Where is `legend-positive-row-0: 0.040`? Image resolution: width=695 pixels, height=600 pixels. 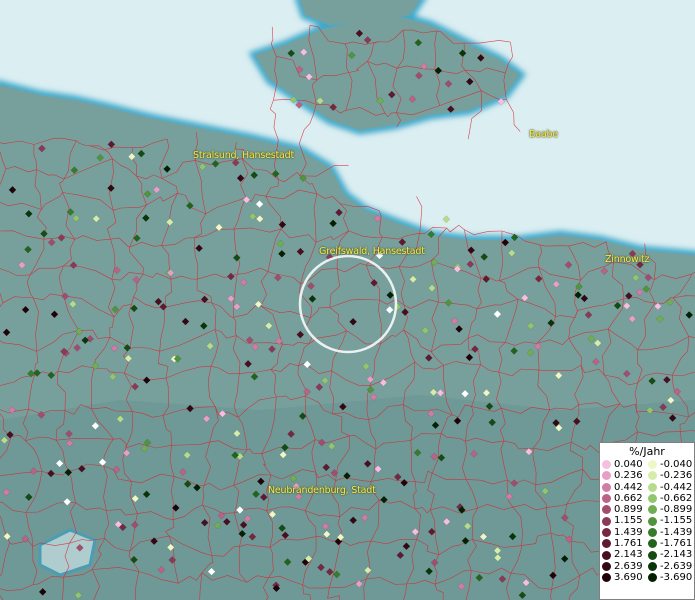
legend-positive-row-0: 0.040 is located at coordinates (625, 464).